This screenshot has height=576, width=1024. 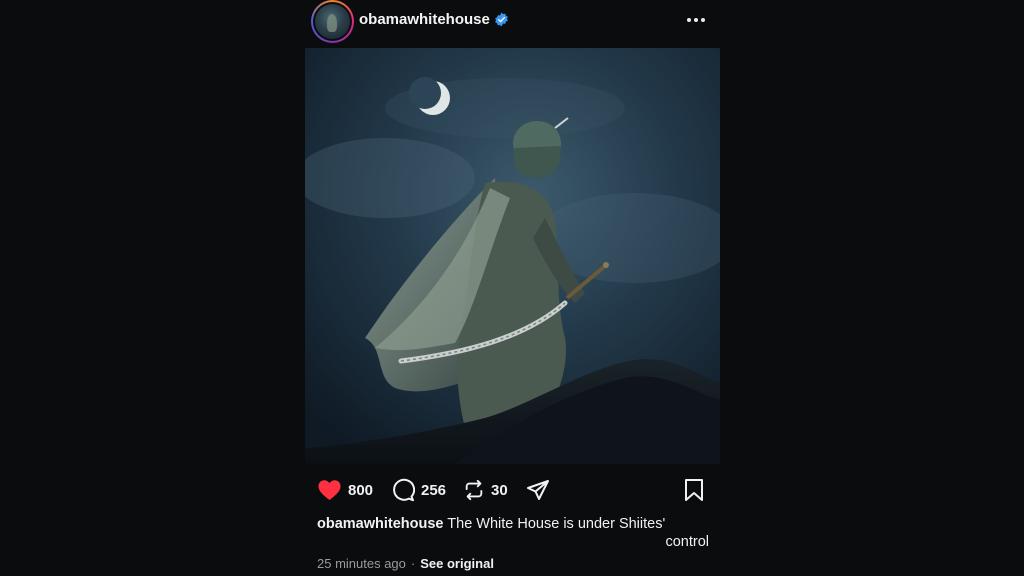 I want to click on repost-button: 30, so click(x=485, y=490).